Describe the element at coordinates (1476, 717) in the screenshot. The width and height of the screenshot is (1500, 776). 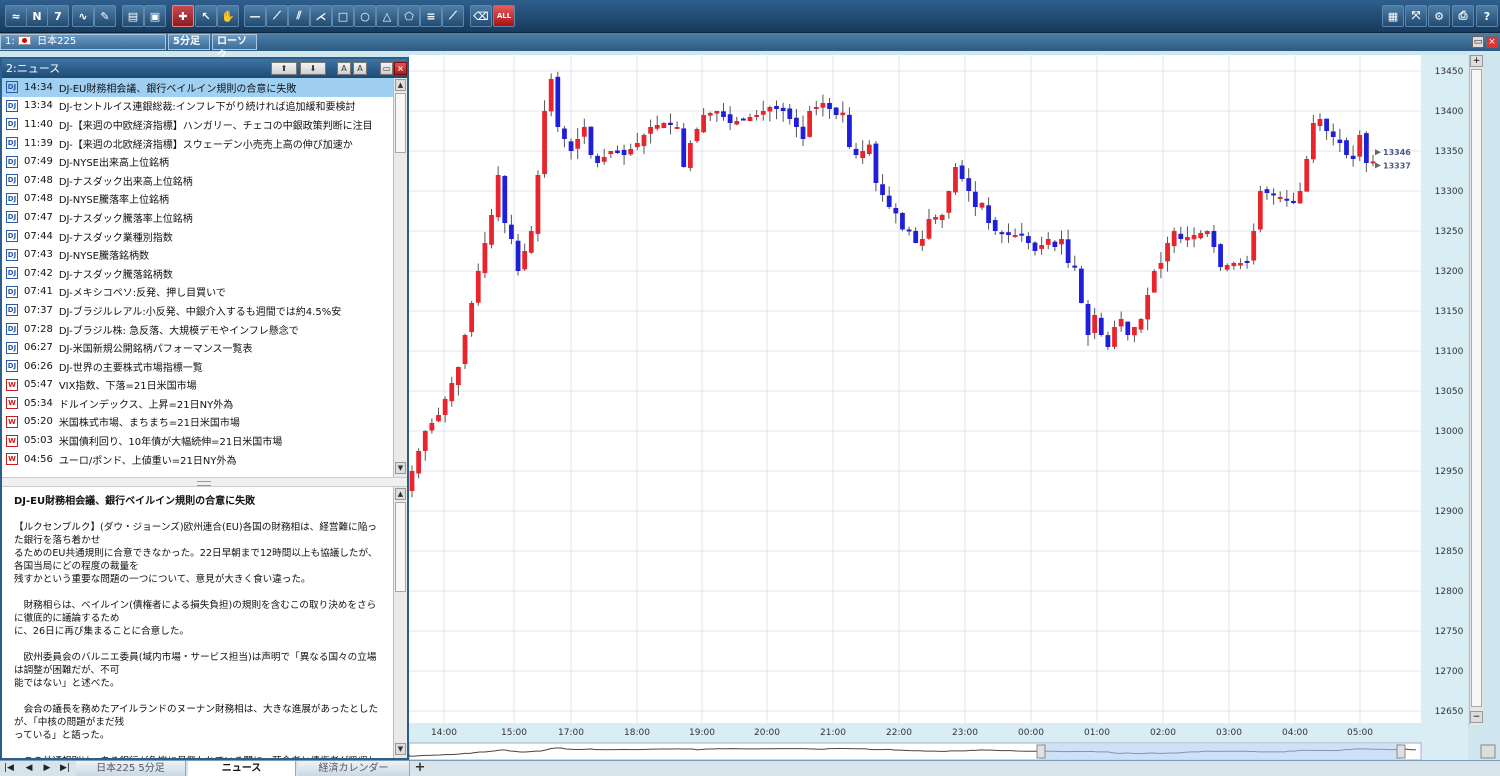
I see `zoom-out-icon: −` at that location.